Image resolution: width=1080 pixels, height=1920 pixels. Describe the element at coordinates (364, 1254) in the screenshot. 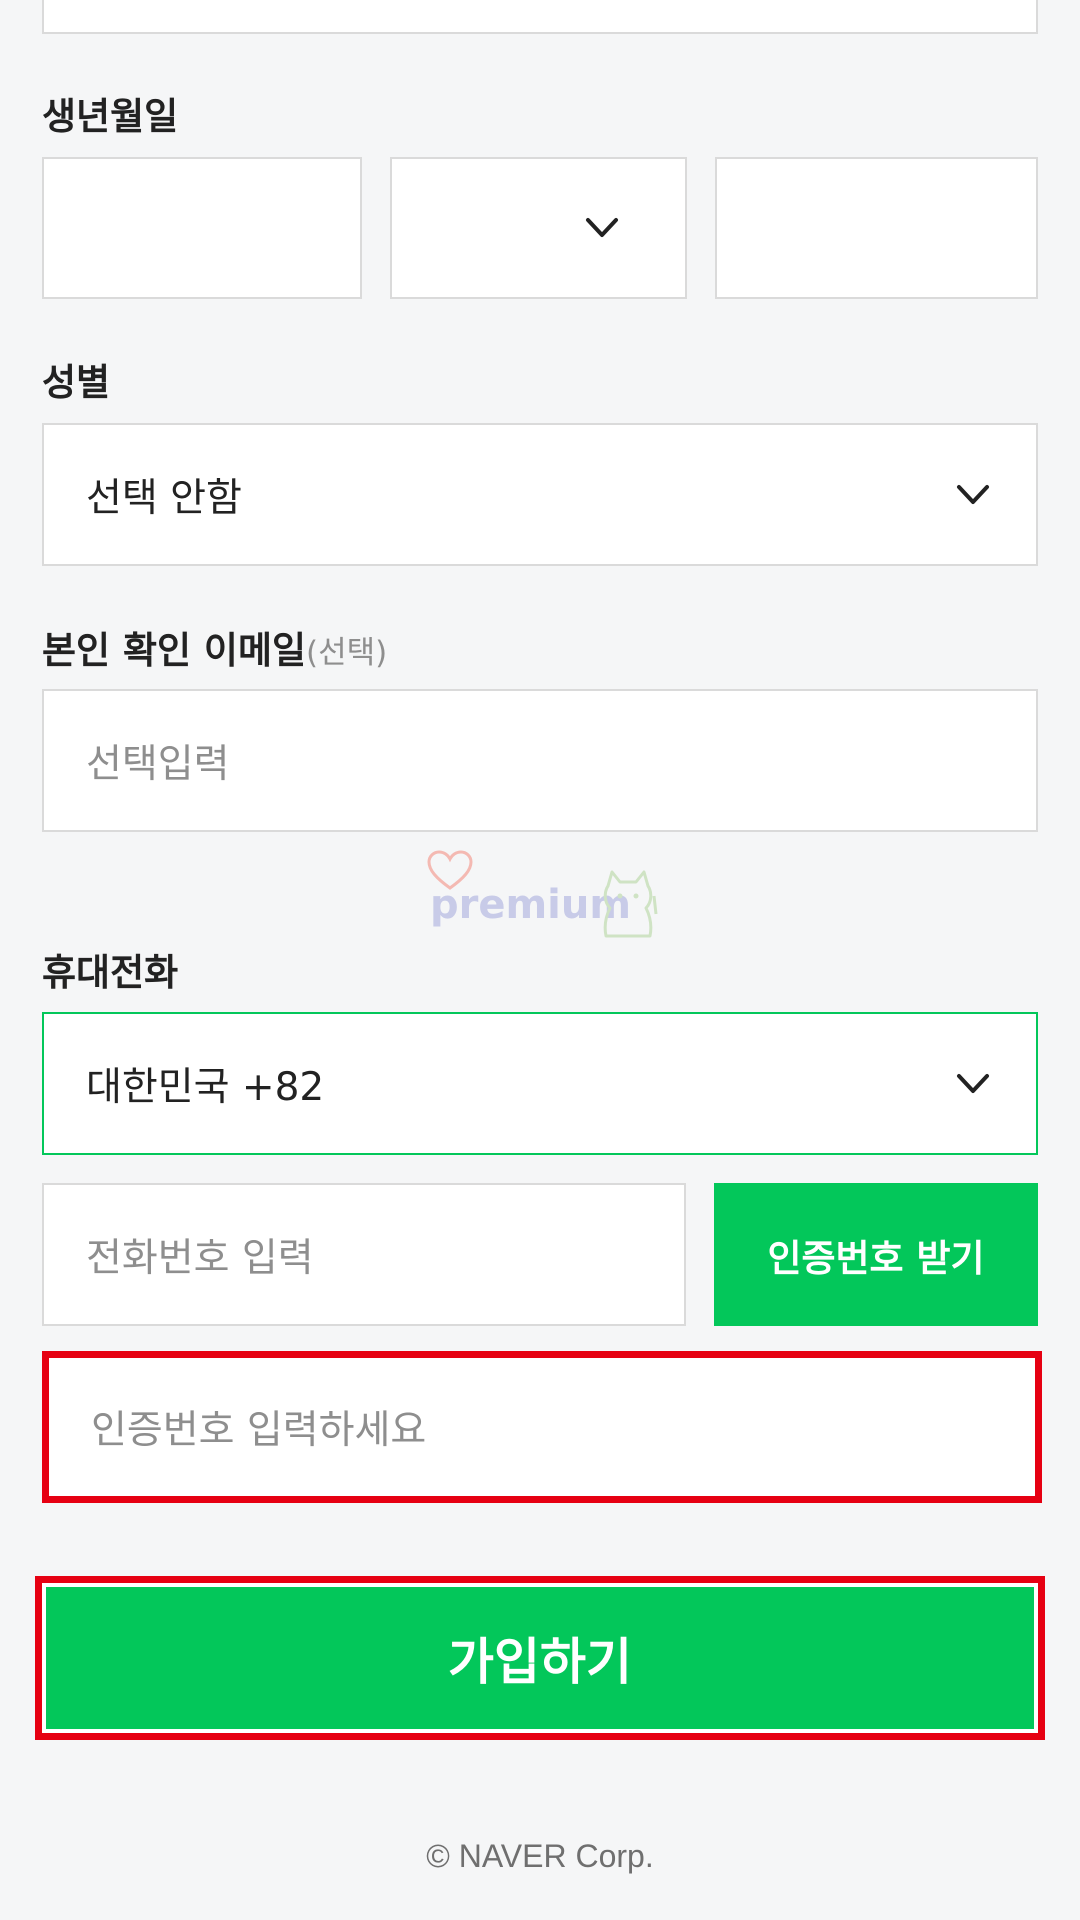

I see `phone-number-input: 전화번호 입력` at that location.